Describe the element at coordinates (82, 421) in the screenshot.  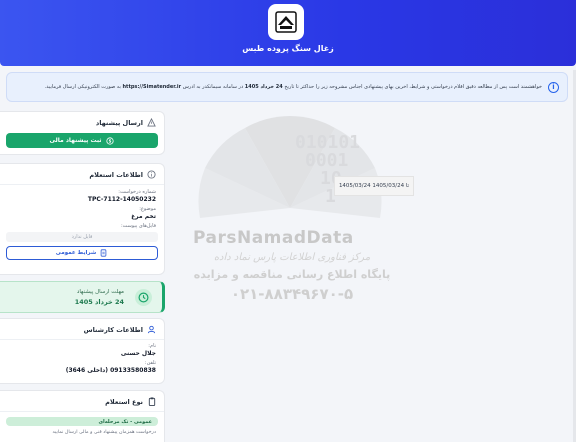
I see `inquiry-type-badge: عمومی - تک مرحله‌ای` at that location.